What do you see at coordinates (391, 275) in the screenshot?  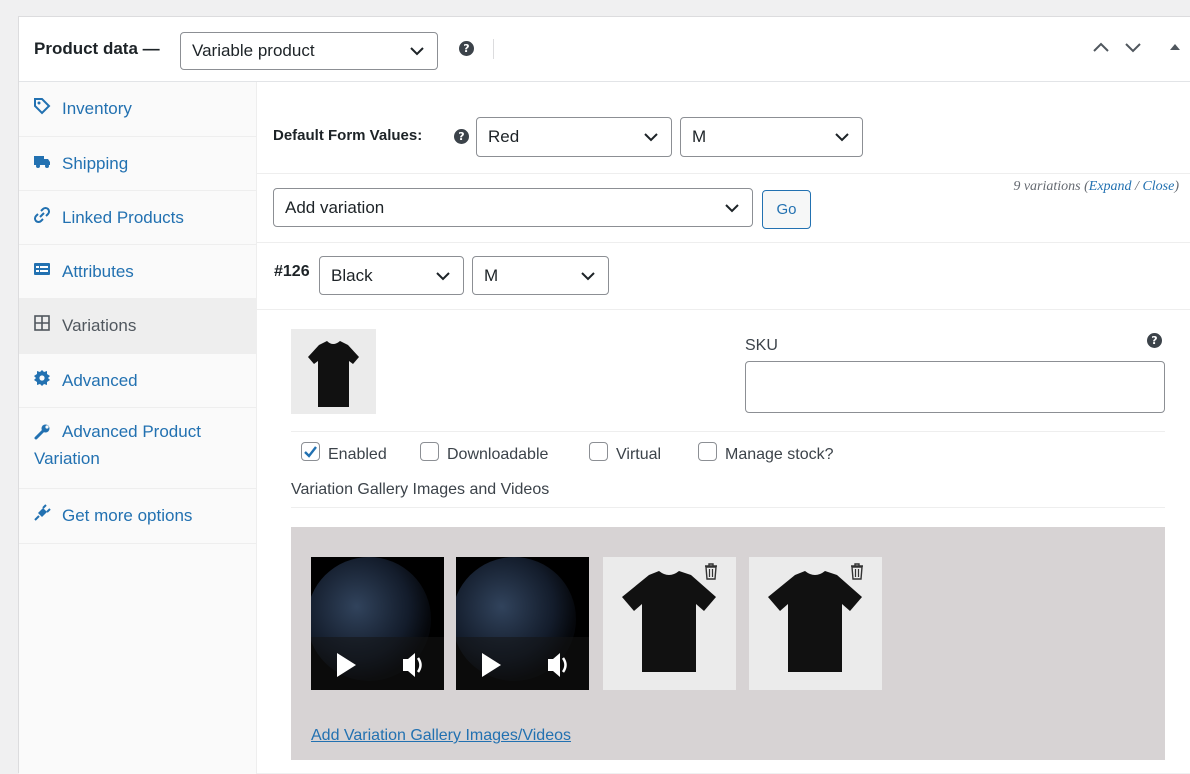 I see `variation-color-select: Black` at bounding box center [391, 275].